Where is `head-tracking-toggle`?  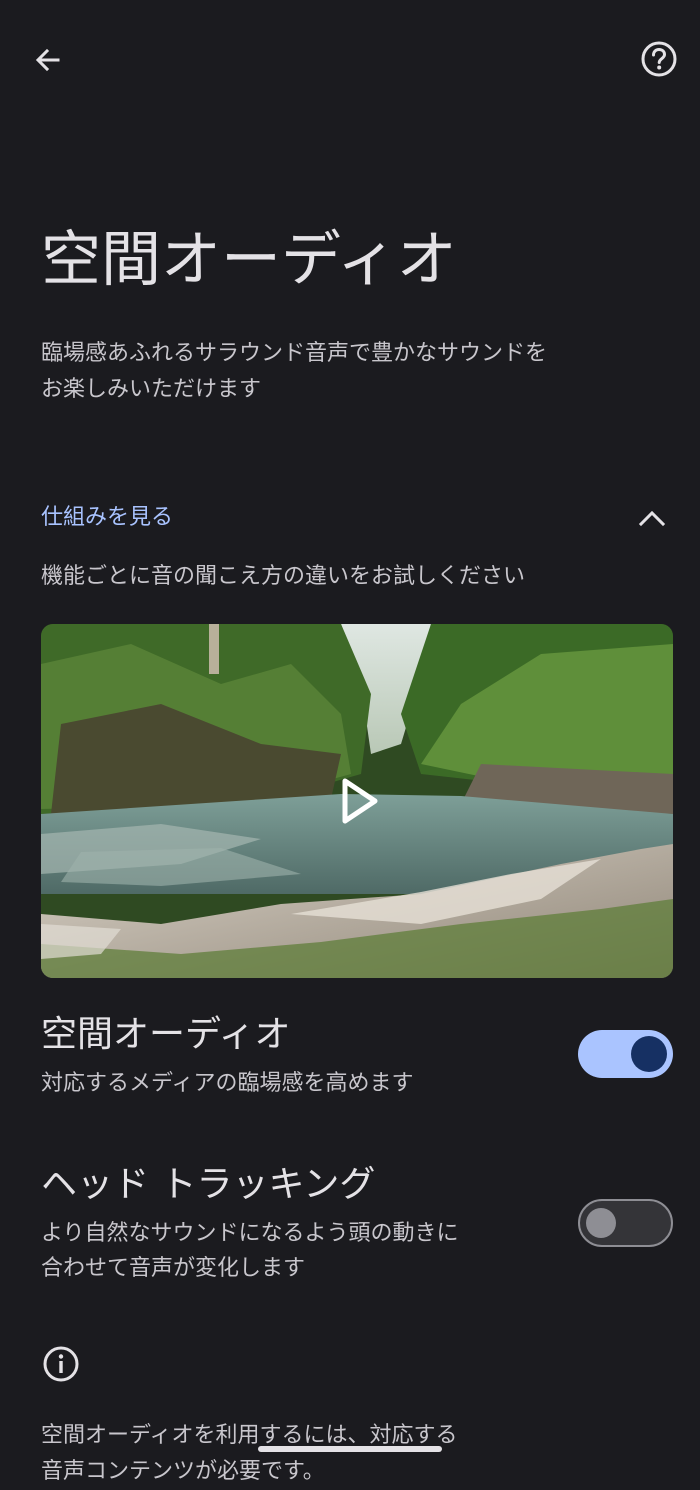 head-tracking-toggle is located at coordinates (625, 1223).